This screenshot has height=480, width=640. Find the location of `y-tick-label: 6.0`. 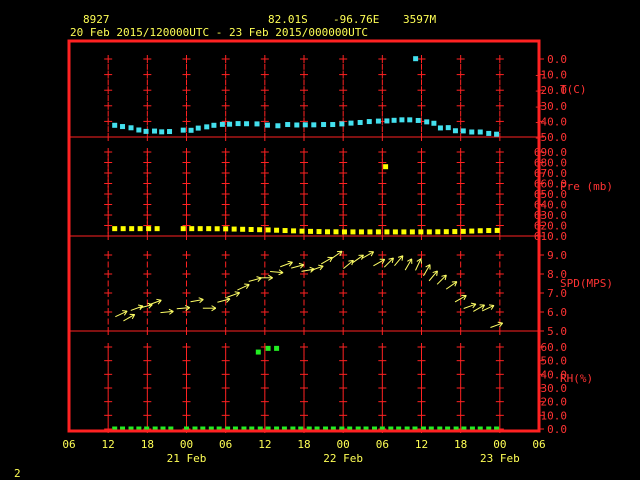

y-tick-label: 6.0 is located at coordinates (557, 312).